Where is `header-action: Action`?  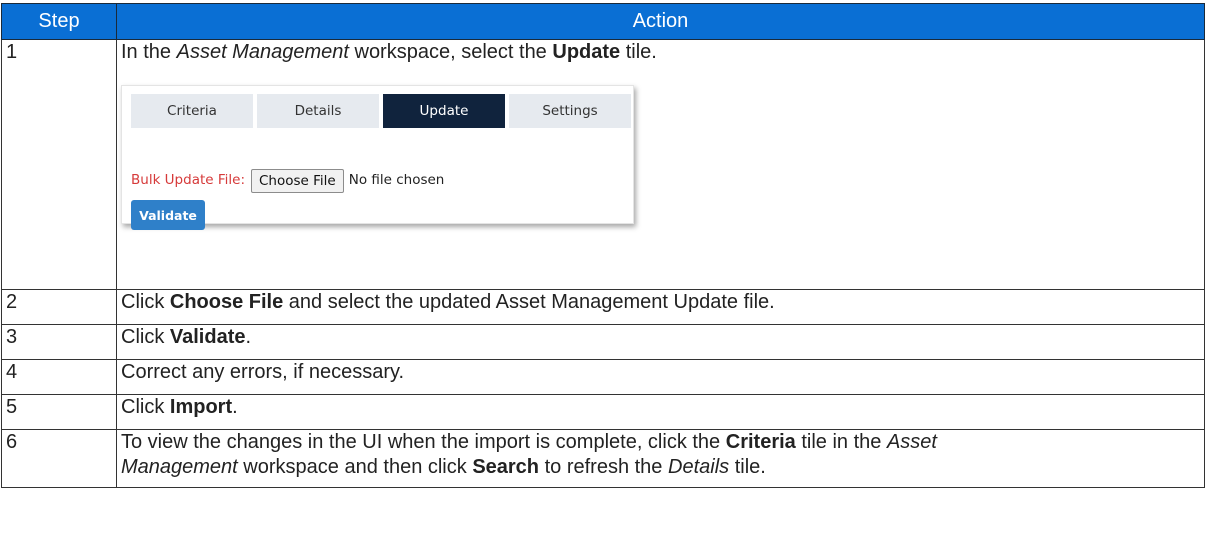
header-action: Action is located at coordinates (660, 21).